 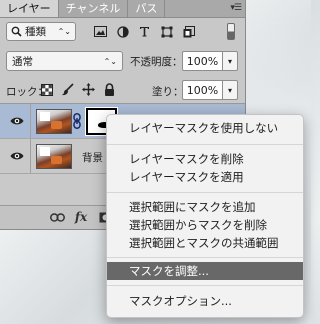 What do you see at coordinates (109, 89) in the screenshot?
I see `lock-all-icon` at bounding box center [109, 89].